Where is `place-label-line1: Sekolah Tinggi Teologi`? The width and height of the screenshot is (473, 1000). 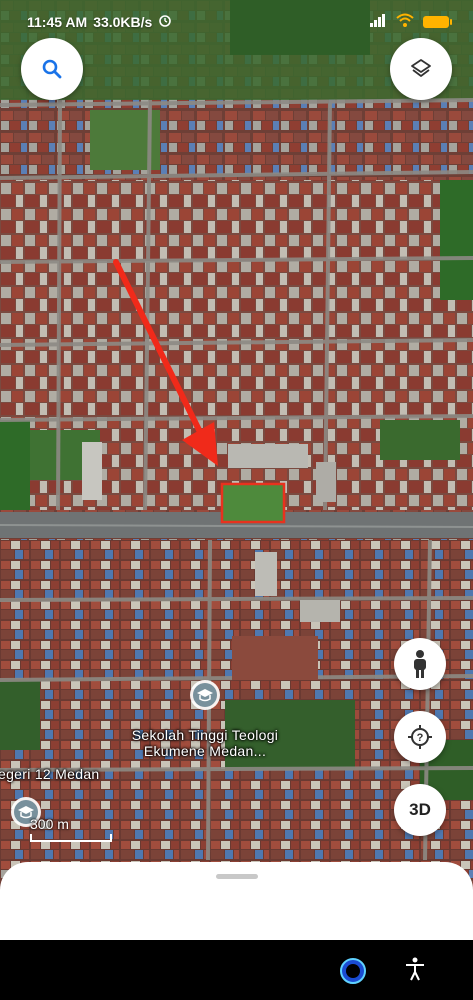
place-label-line1: Sekolah Tinggi Teologi is located at coordinates (205, 735).